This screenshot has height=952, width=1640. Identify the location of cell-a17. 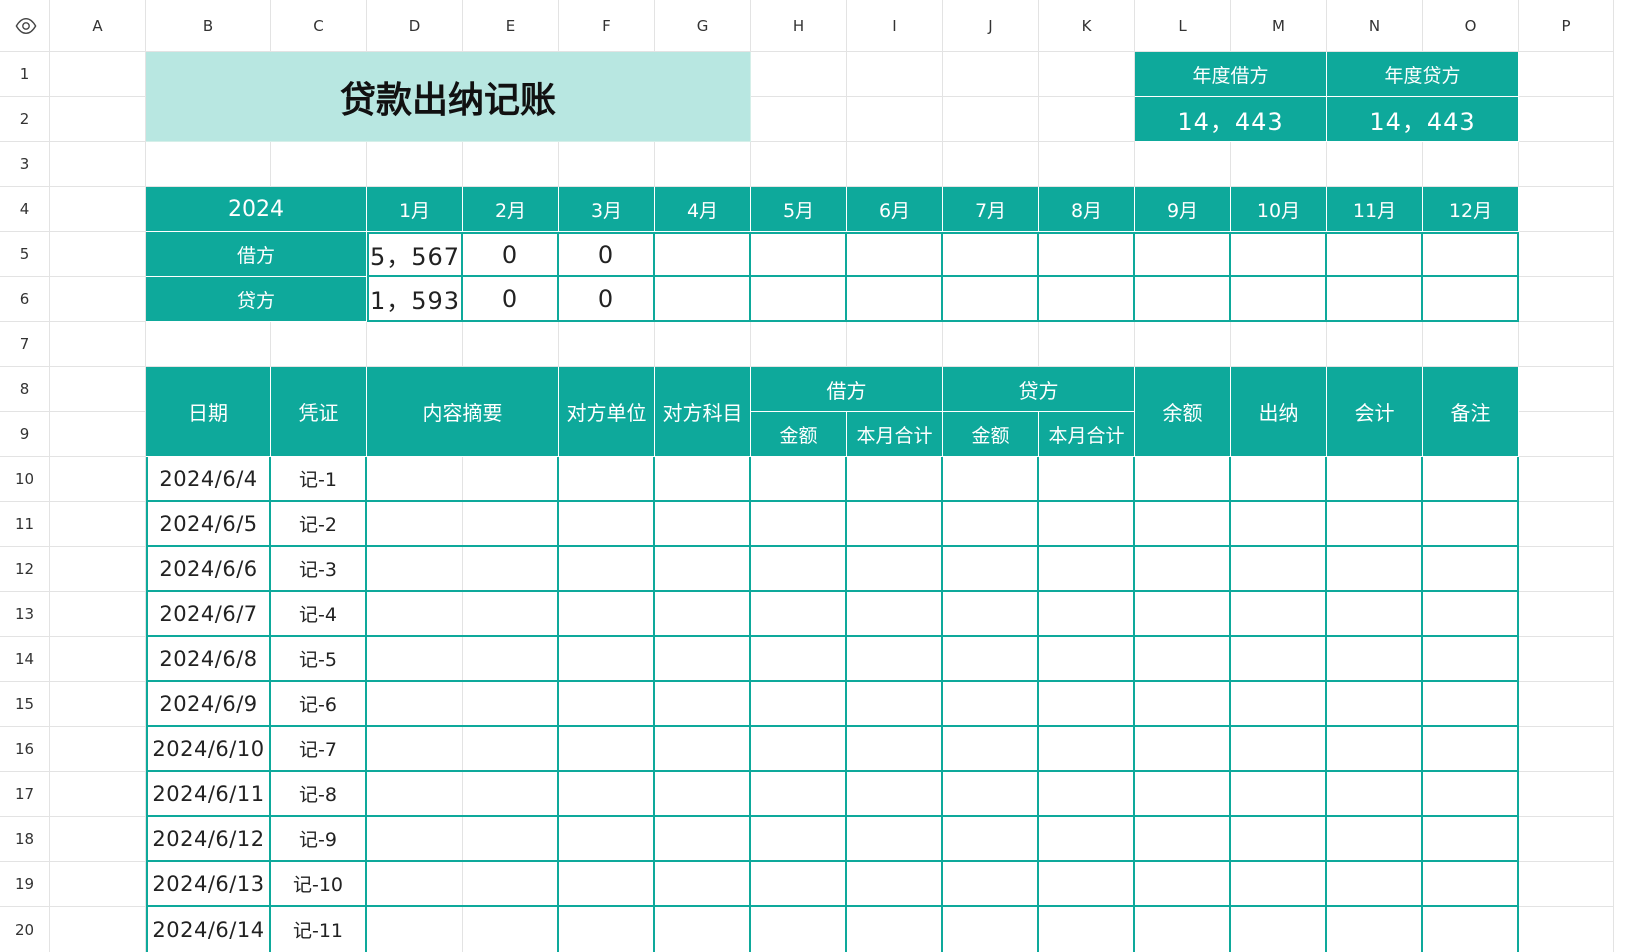
(98, 794).